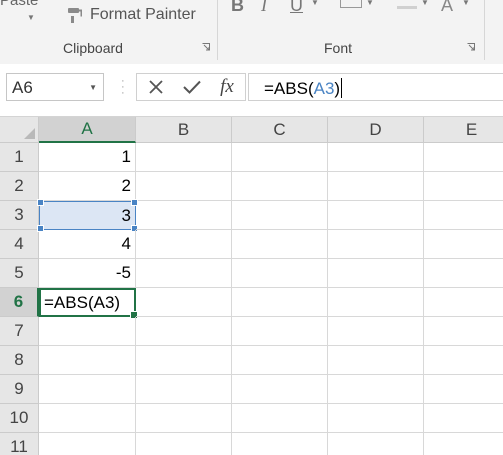  I want to click on font-color-dropdown-chevron-icon: ▼, so click(466, 3).